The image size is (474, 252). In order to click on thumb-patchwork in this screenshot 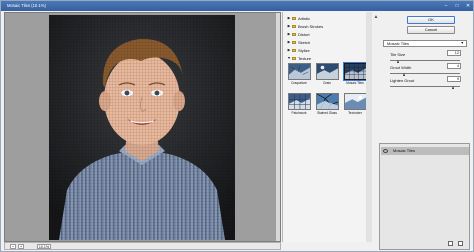, I will do `click(299, 101)`.